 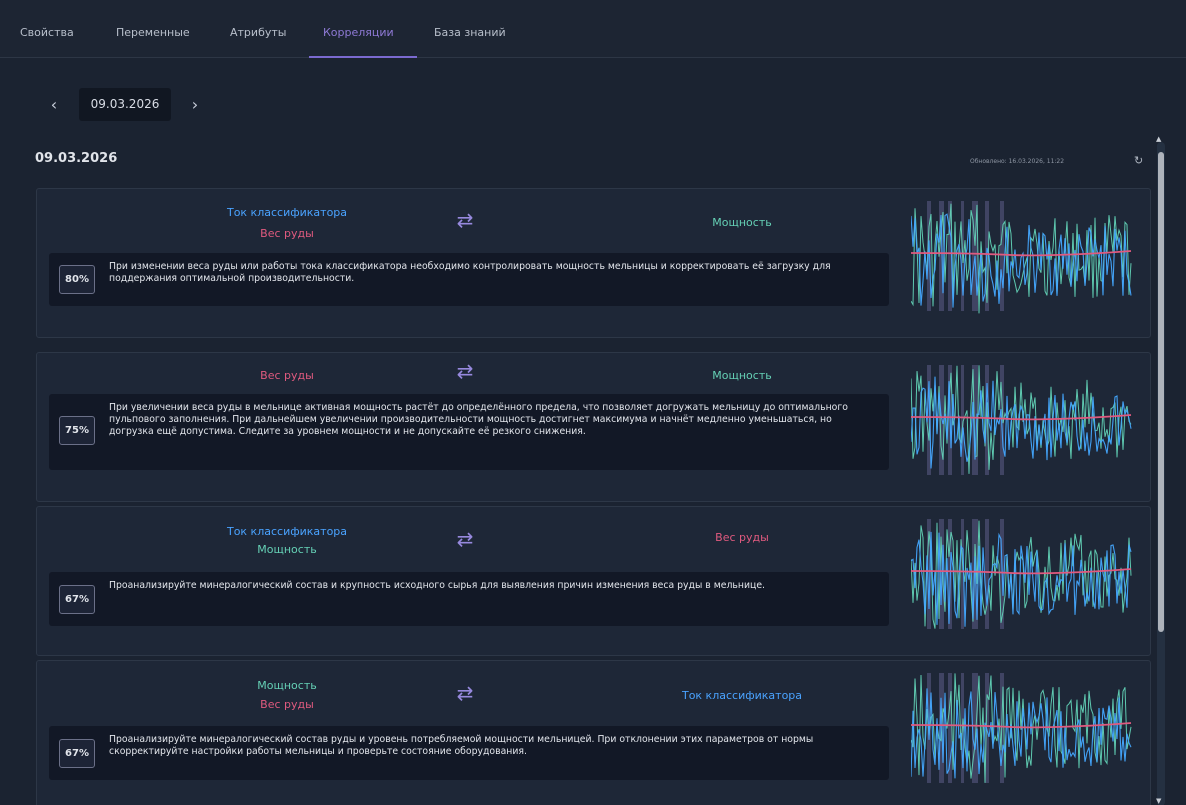 I want to click on tab-properties: Свойства, so click(x=47, y=32).